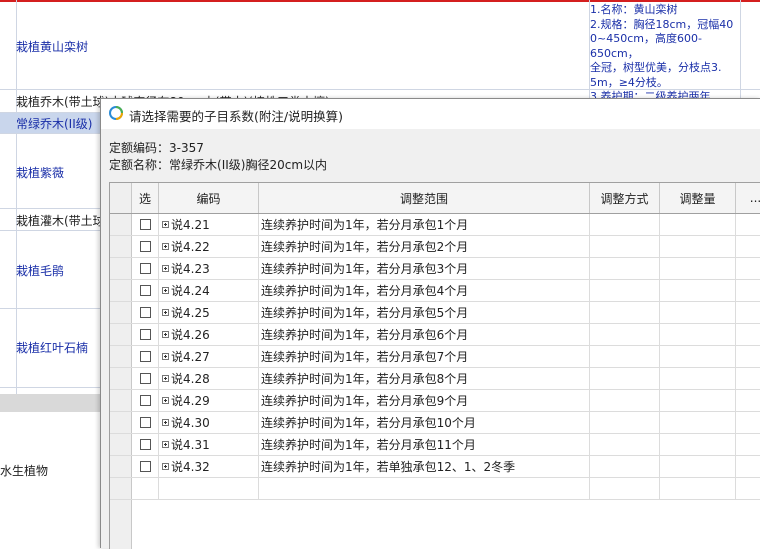  Describe the element at coordinates (209, 268) in the screenshot. I see `code-cell: 说4.23` at that location.